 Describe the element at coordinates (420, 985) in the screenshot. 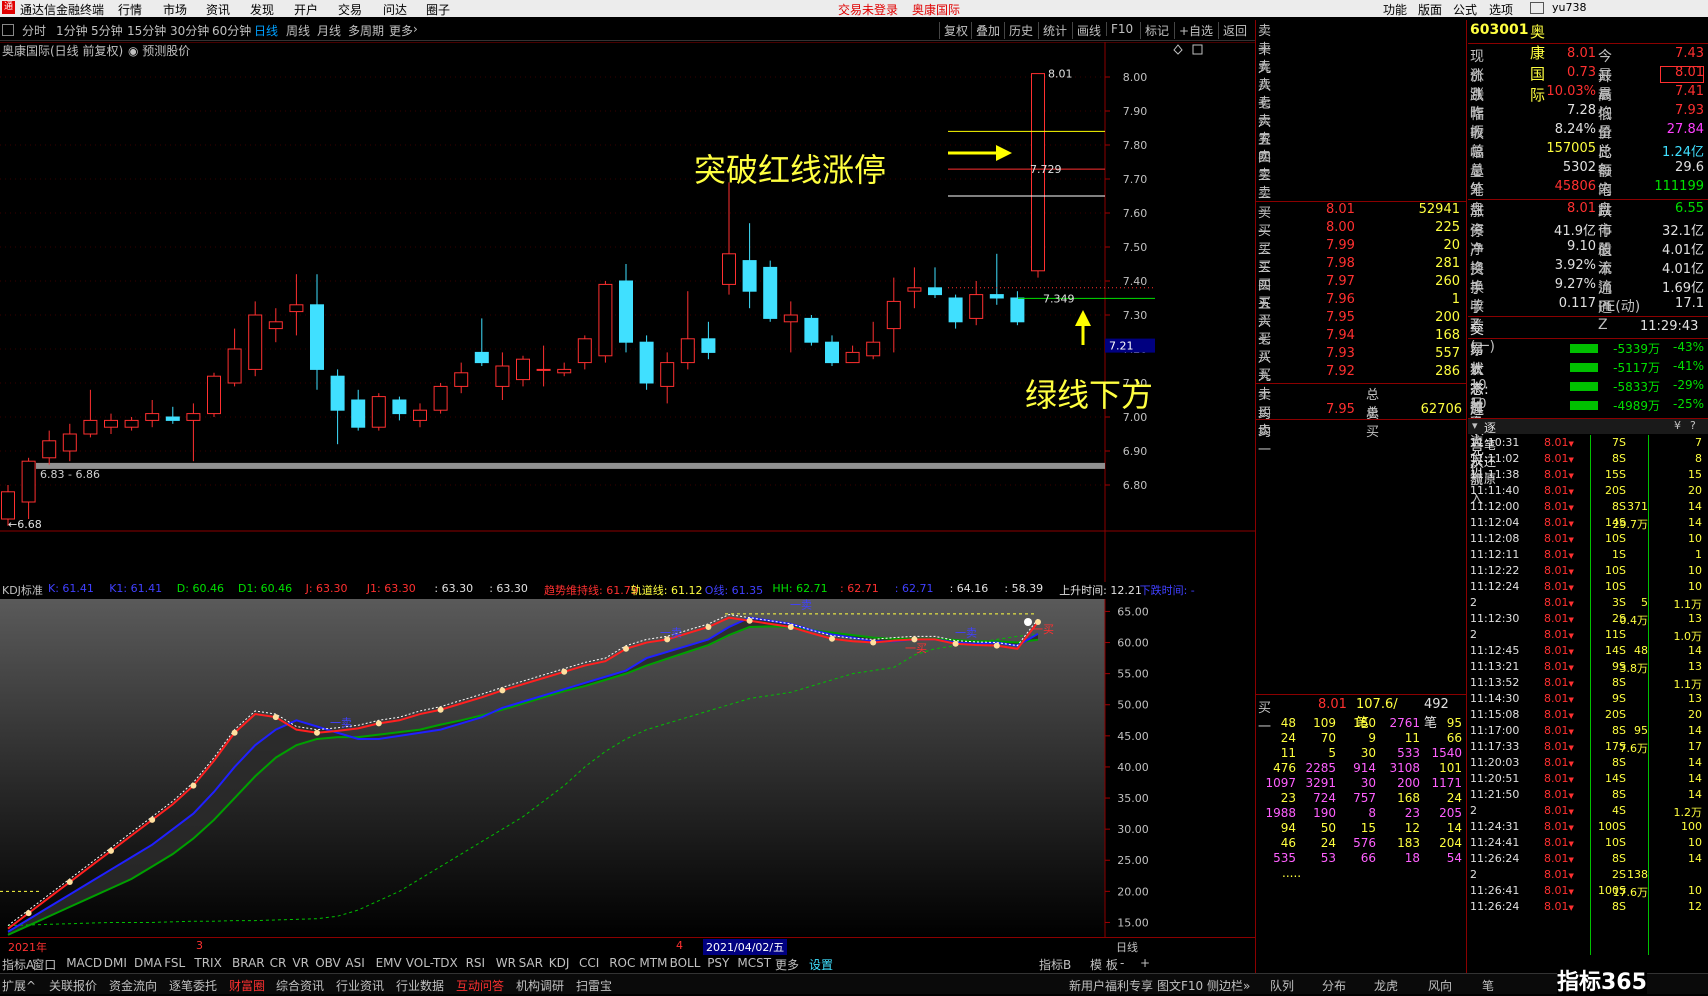

I see `footer-tab: 行业数据` at that location.